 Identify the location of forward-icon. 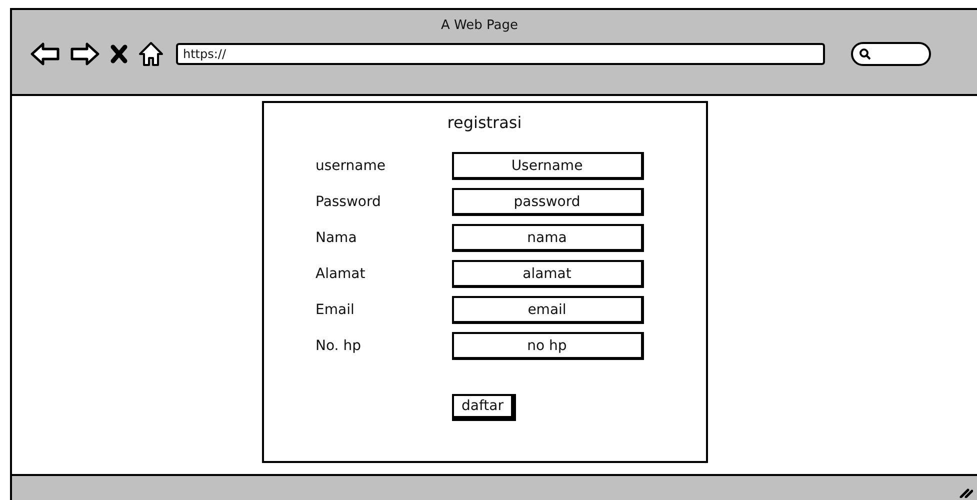
(85, 54).